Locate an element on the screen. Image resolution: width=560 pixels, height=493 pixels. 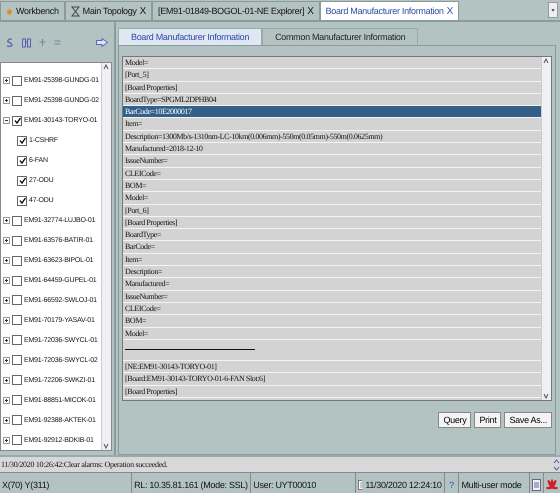
text-line: Manufactured=2018-12-10 is located at coordinates (332, 149).